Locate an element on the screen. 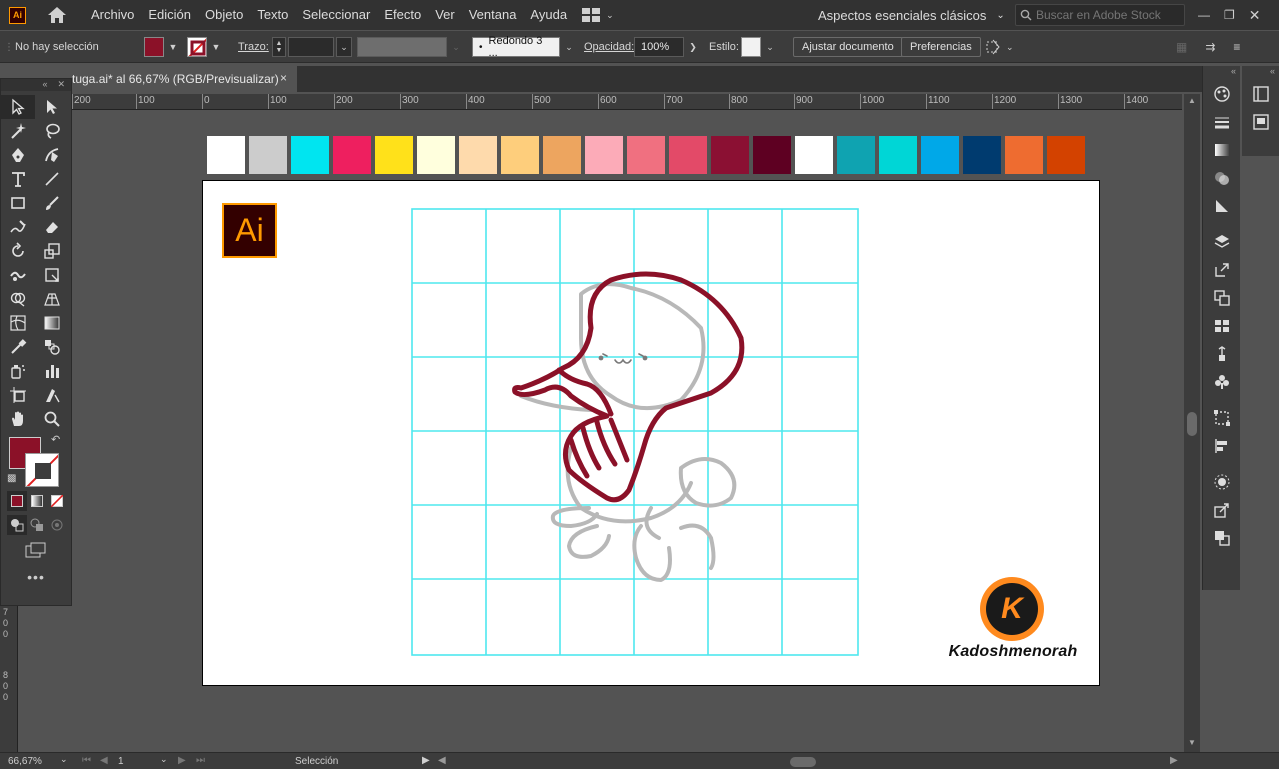 The image size is (1279, 769). brush-definition: • Redondo 3 ... ⌄ is located at coordinates (524, 47).